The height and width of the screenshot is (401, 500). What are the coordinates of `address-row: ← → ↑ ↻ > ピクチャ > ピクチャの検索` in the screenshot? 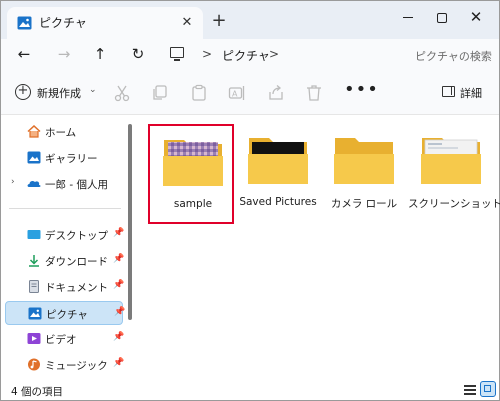 It's located at (250, 54).